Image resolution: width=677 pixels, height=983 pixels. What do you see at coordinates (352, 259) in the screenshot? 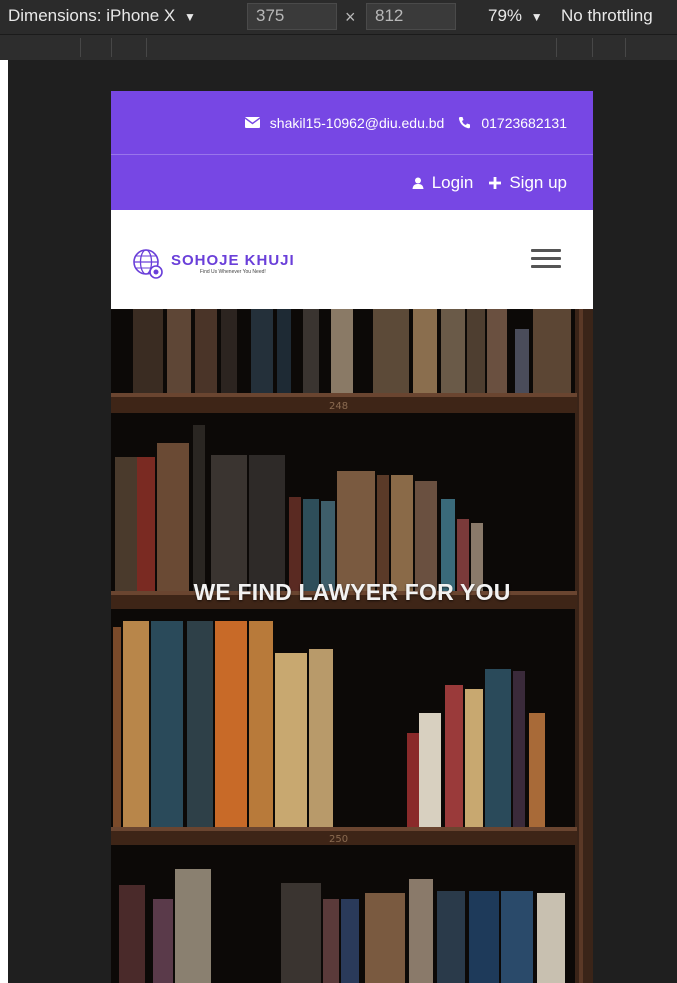
I see `navbar: SOHOJE KHUJI Find Us Whenever You Need!` at bounding box center [352, 259].